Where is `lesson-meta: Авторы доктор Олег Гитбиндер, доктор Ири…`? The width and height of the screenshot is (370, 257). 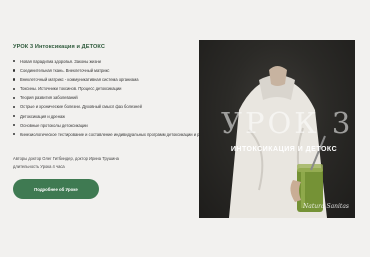
lesson-meta: Авторы доктор Олег Гитбиндер, доктор Ири… is located at coordinates (66, 163).